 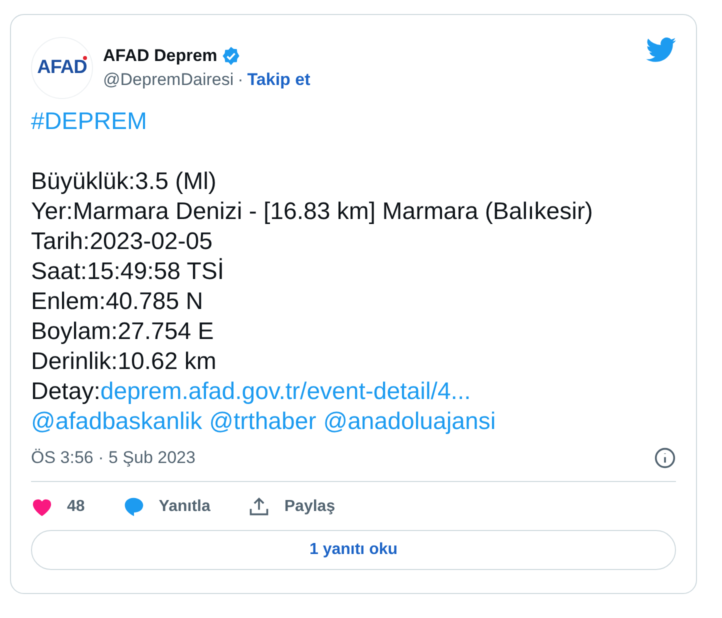 I want to click on tweet-text: Tarih:2023-02-05, so click(x=121, y=242).